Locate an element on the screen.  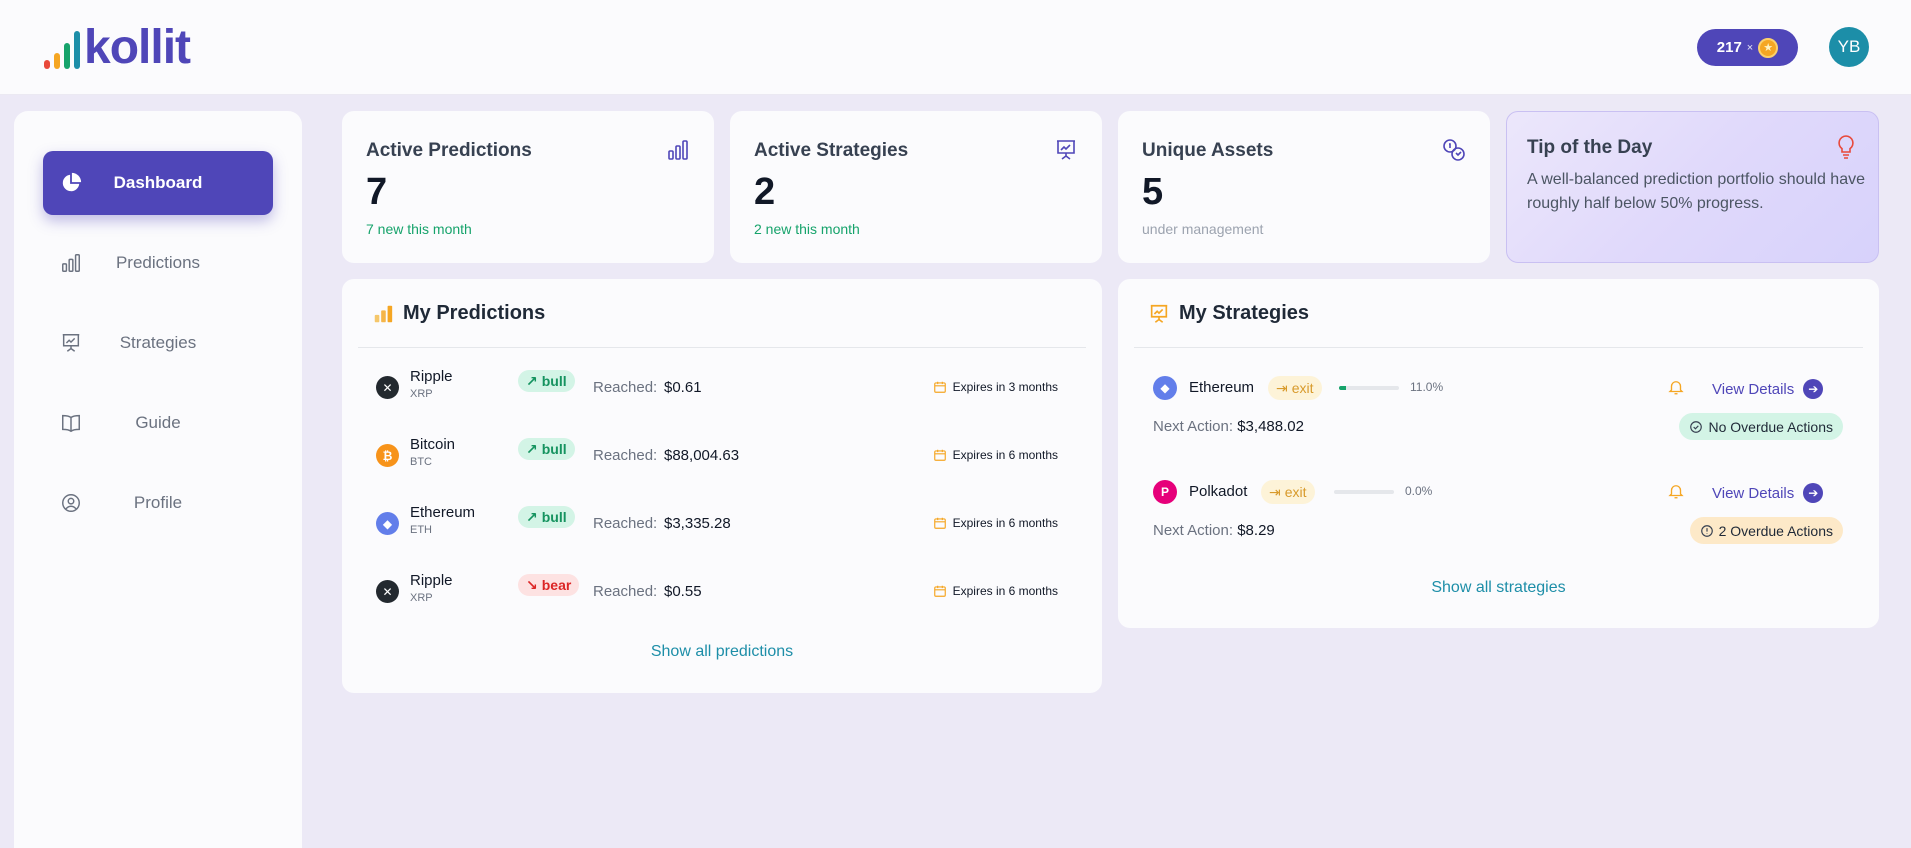
coins-icon is located at coordinates (1454, 150).